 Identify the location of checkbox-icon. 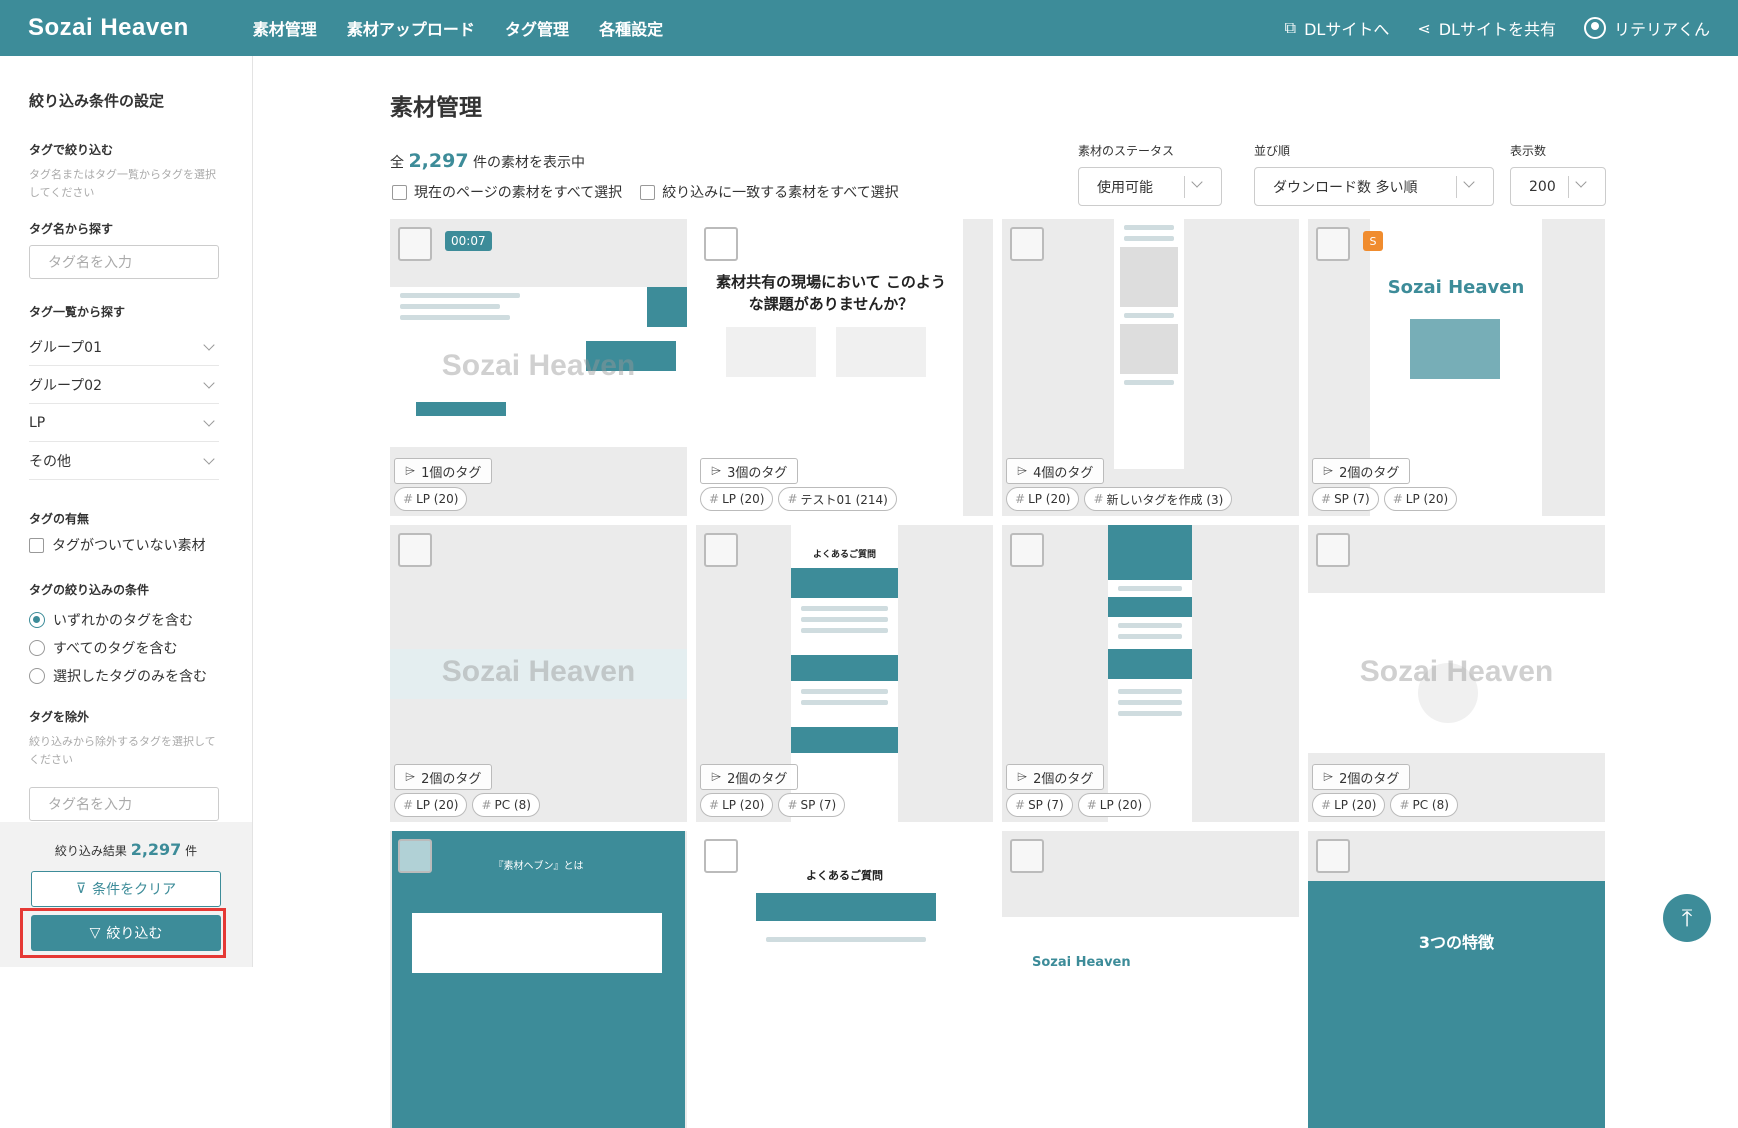
(399, 192).